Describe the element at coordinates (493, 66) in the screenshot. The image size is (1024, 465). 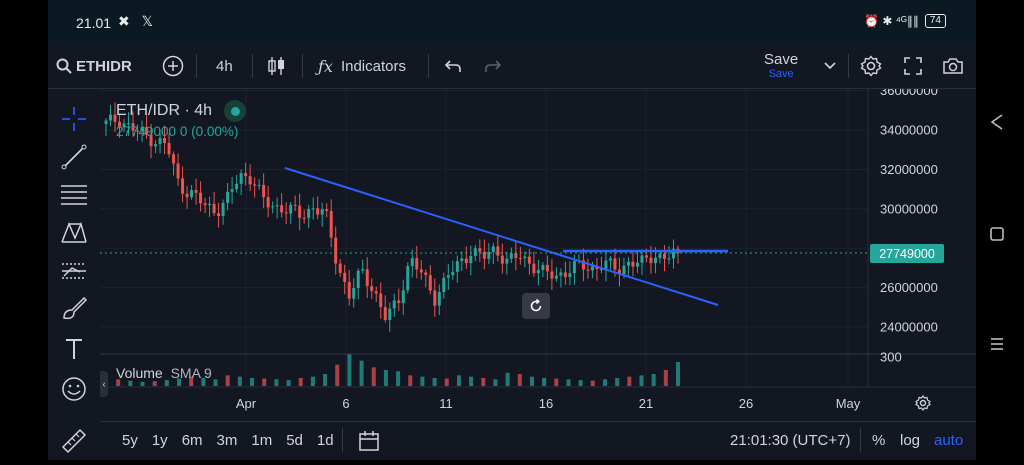
I see `redo-button` at that location.